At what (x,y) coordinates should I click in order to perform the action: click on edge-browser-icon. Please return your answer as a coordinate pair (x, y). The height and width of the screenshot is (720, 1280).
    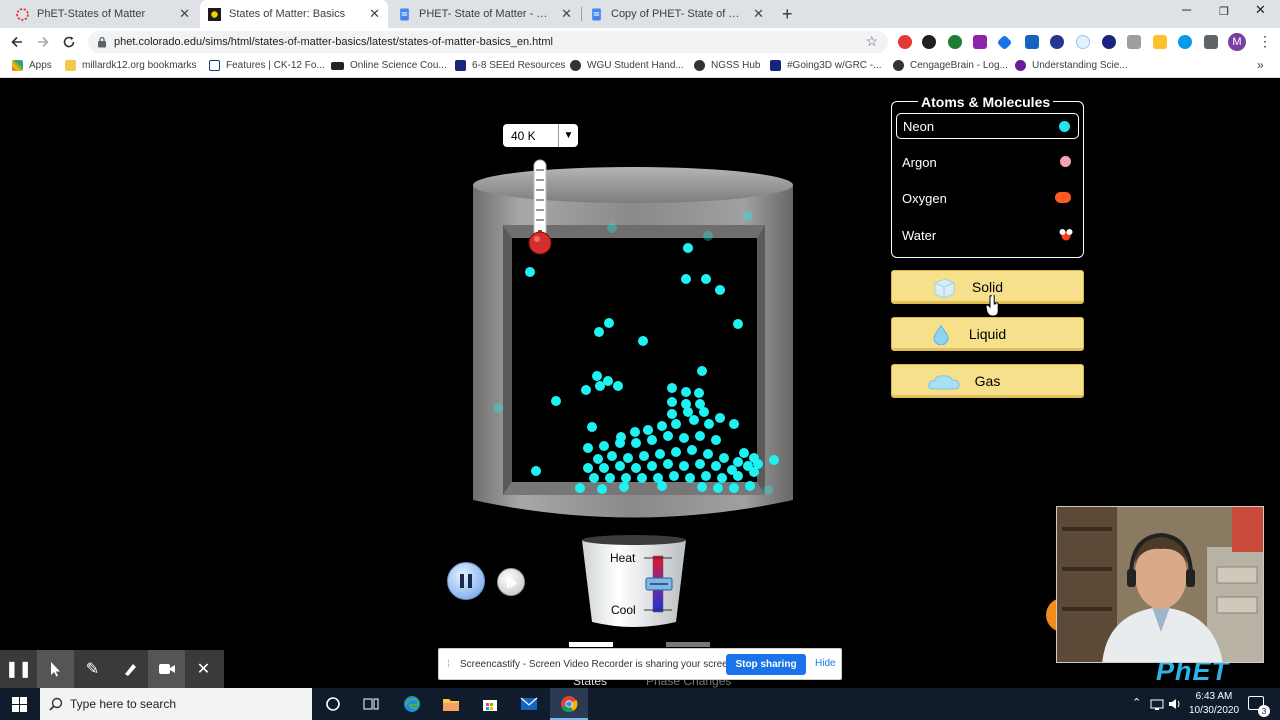
    Looking at the image, I should click on (412, 704).